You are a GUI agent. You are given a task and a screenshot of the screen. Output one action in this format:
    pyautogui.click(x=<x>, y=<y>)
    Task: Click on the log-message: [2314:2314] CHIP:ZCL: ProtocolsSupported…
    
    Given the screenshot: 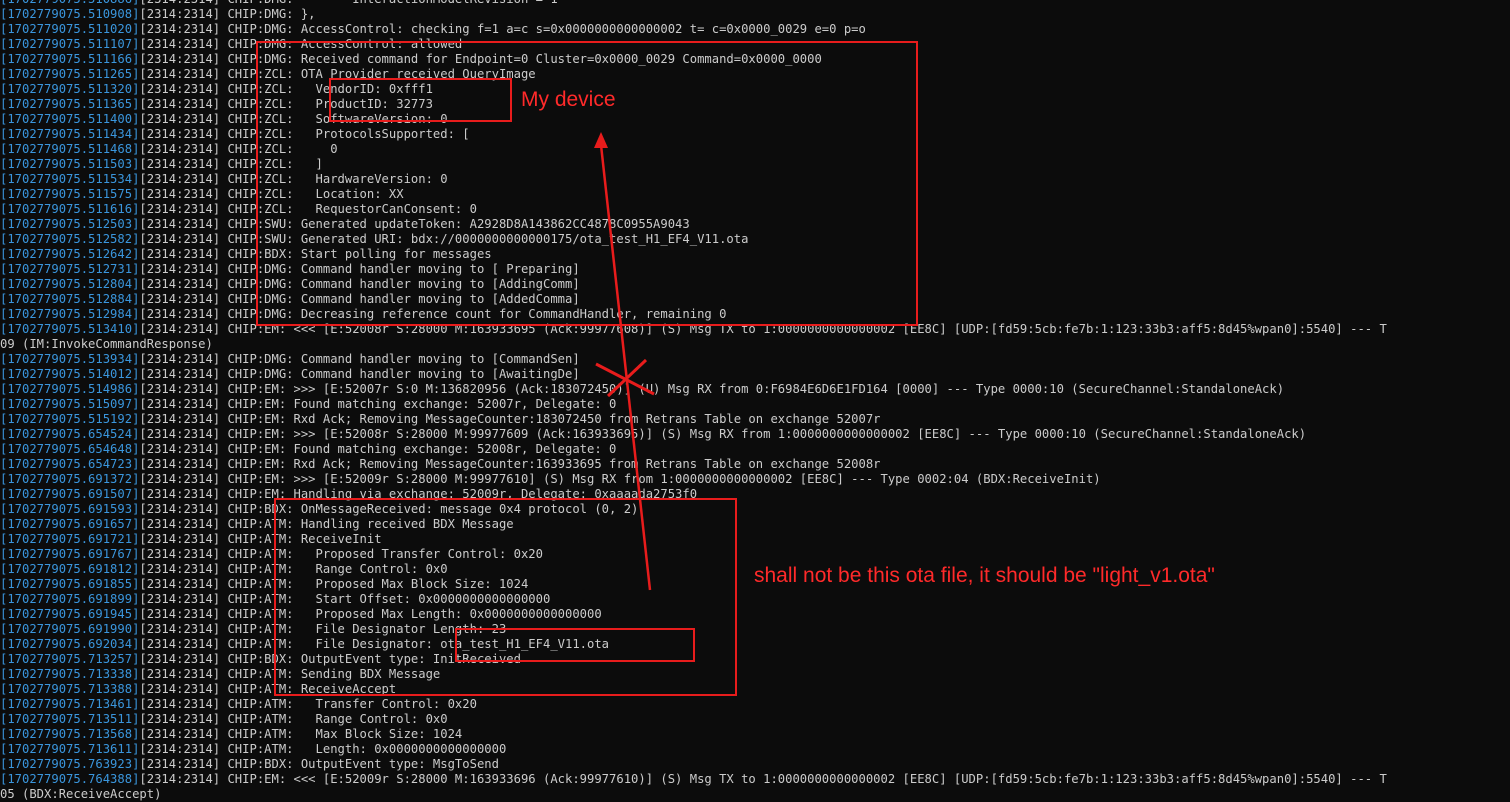 What is the action you would take?
    pyautogui.click(x=304, y=134)
    